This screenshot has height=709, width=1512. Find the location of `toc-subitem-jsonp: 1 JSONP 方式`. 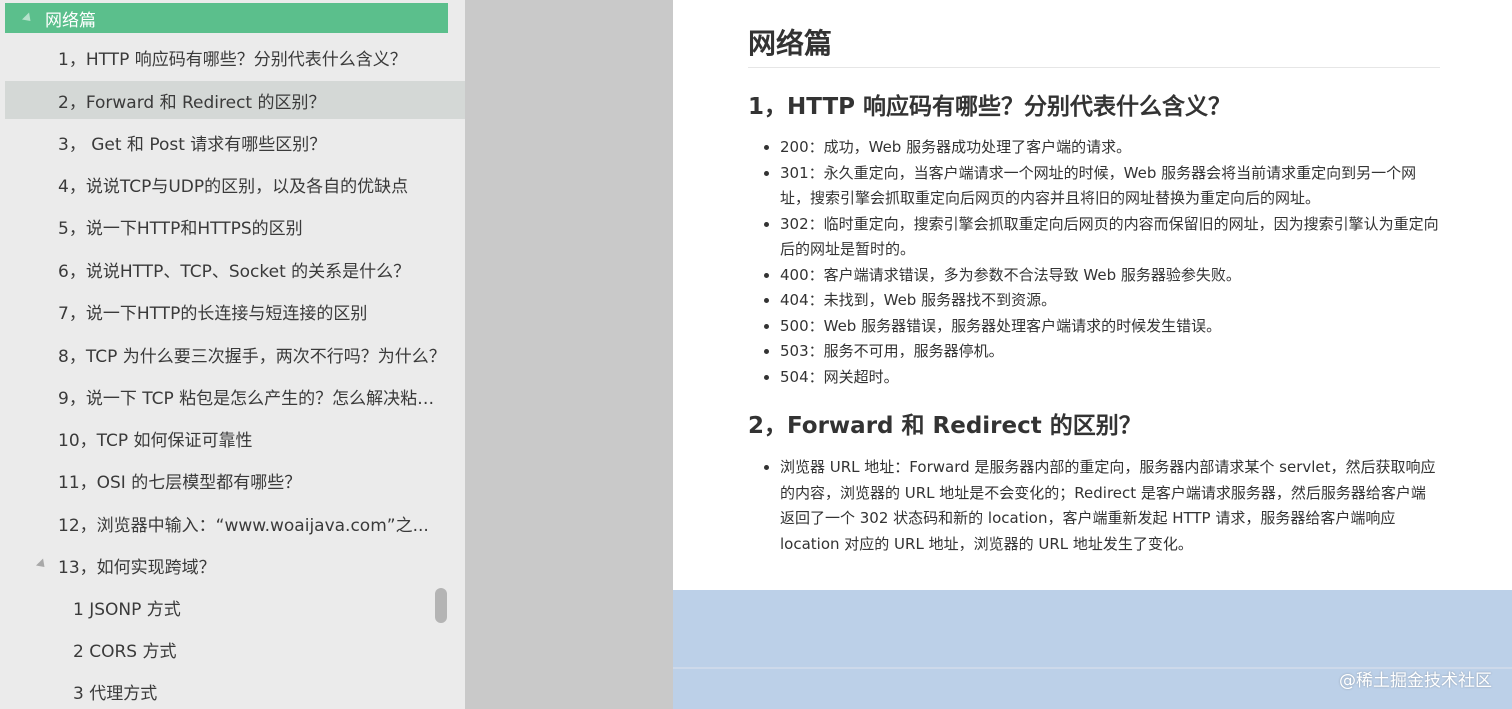

toc-subitem-jsonp: 1 JSONP 方式 is located at coordinates (219, 607).